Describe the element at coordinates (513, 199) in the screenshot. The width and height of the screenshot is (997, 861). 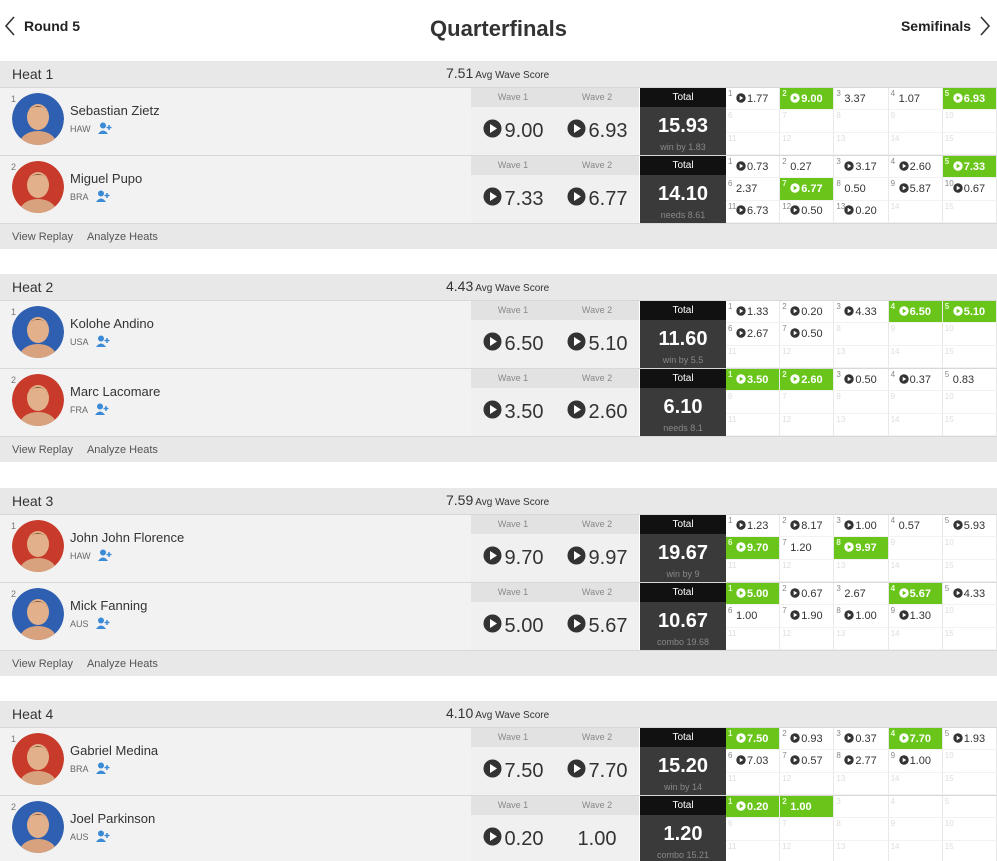
I see `wave-score: 7.33` at that location.